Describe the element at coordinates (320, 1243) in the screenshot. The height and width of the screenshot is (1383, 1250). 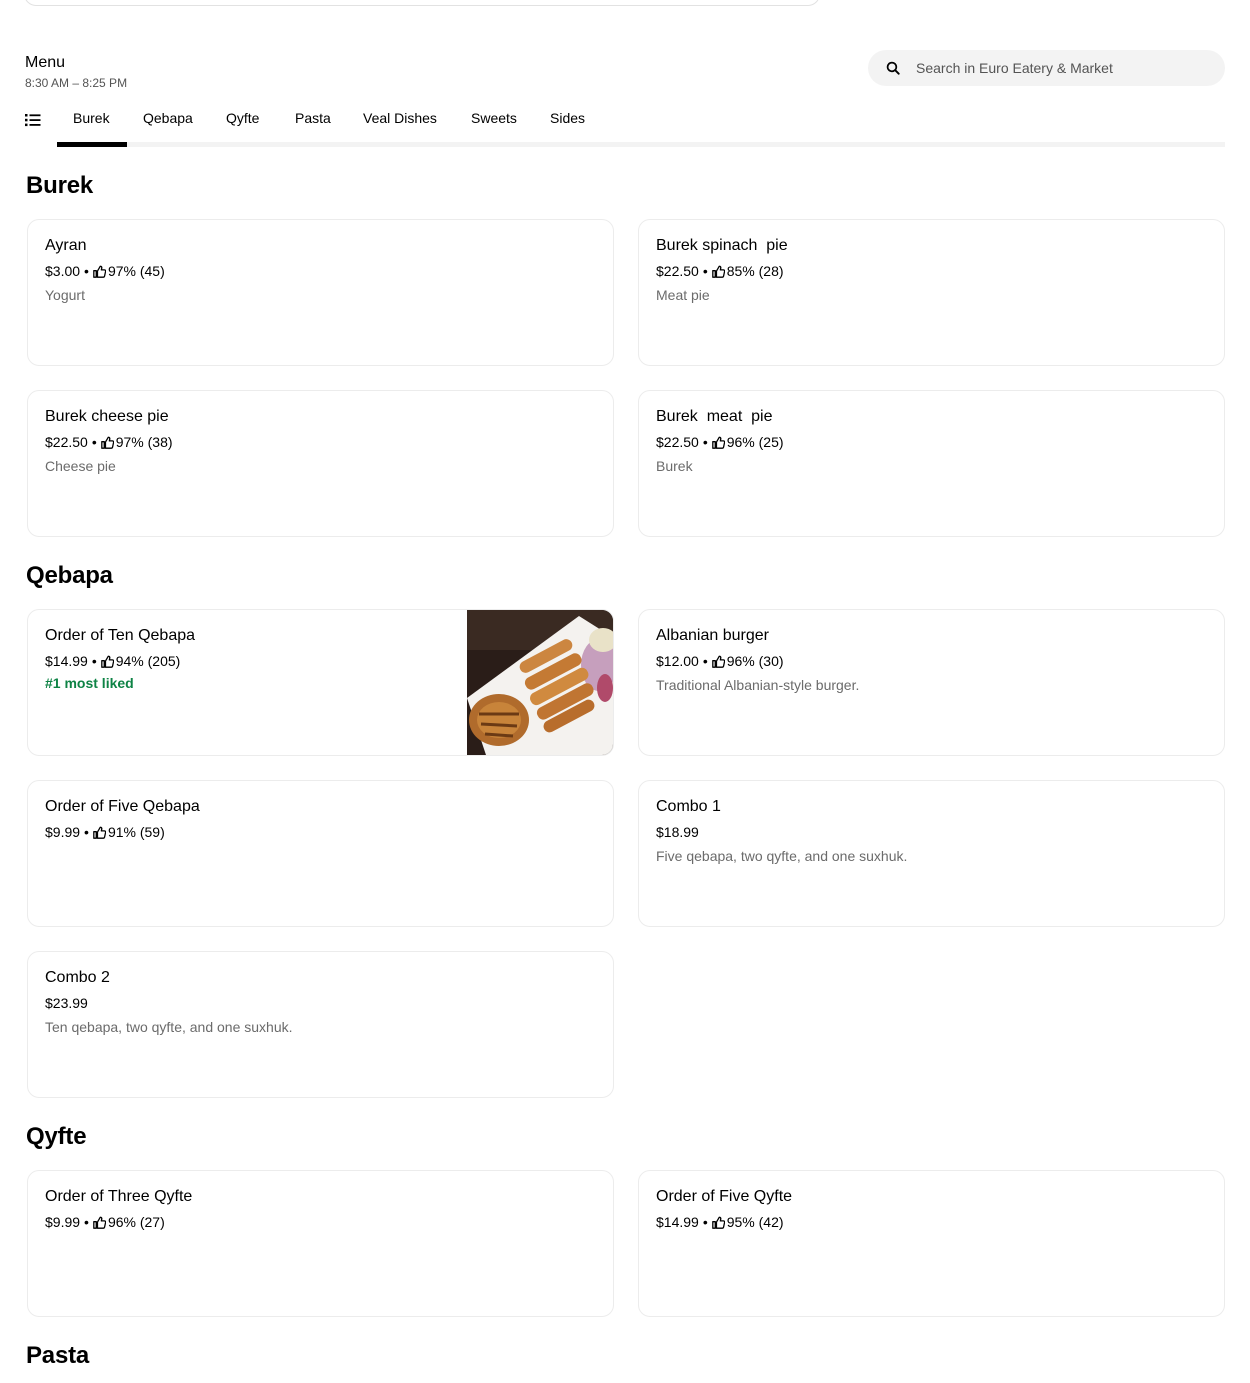
I see `menu-item-card: Order of Three Qyfte $9.99 • 96% (27)` at that location.